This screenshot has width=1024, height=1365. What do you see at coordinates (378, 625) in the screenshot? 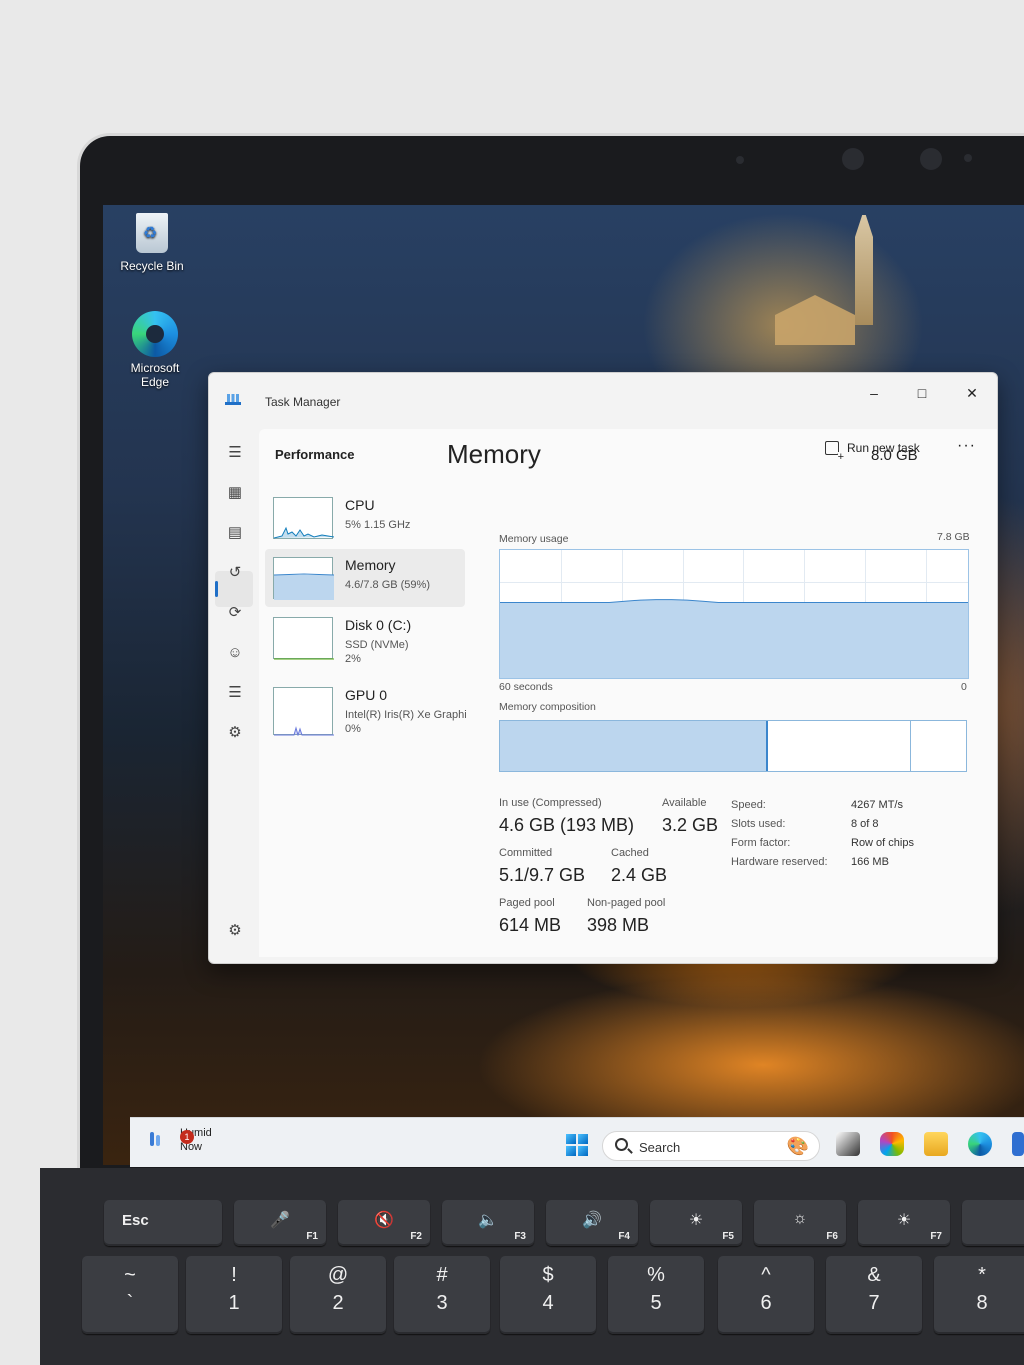
I see `resource-name: Disk 0 (C:)` at bounding box center [378, 625].